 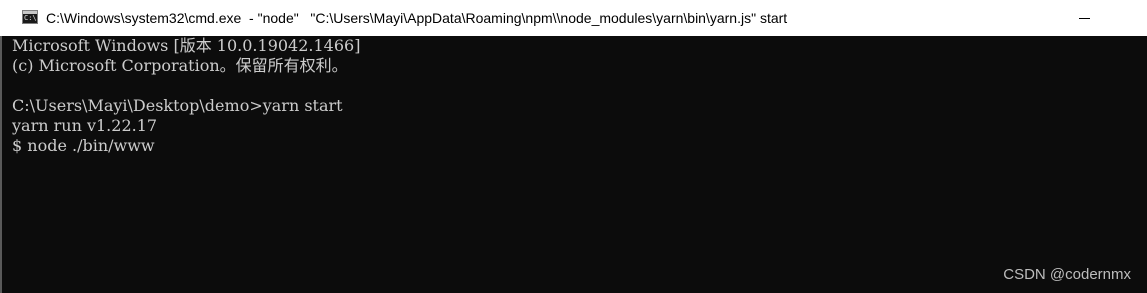 I want to click on console-line: C:\Users\Mayi\Desktop\demo>yarn start, so click(x=177, y=105).